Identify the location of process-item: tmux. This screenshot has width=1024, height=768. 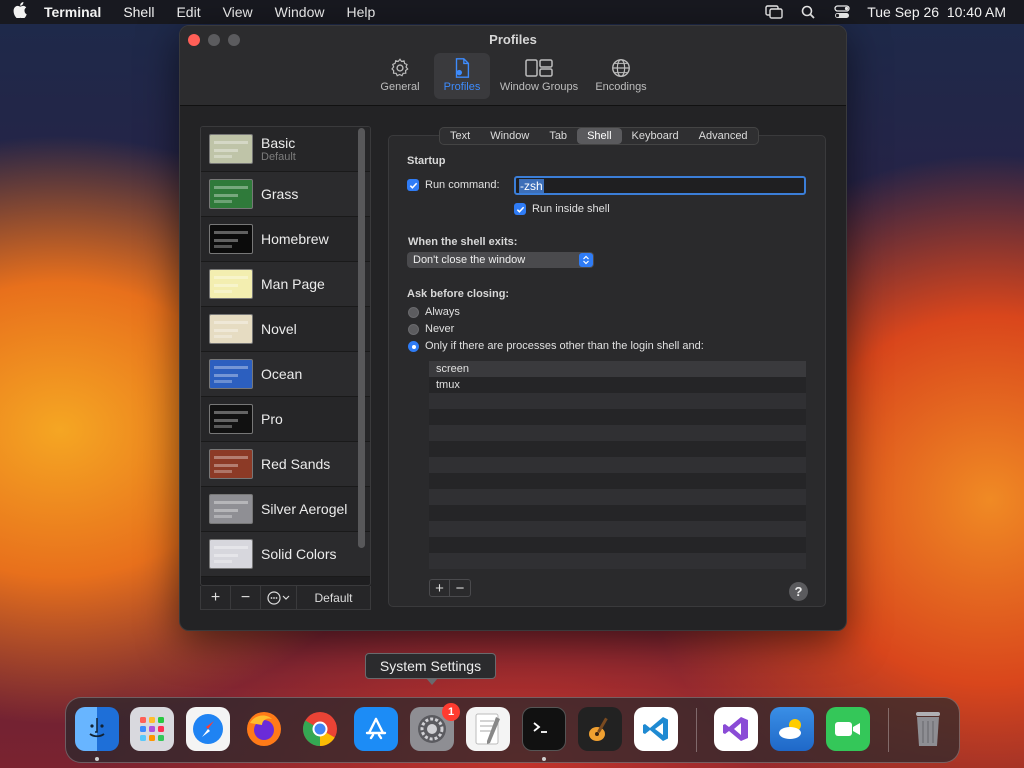
(617, 385).